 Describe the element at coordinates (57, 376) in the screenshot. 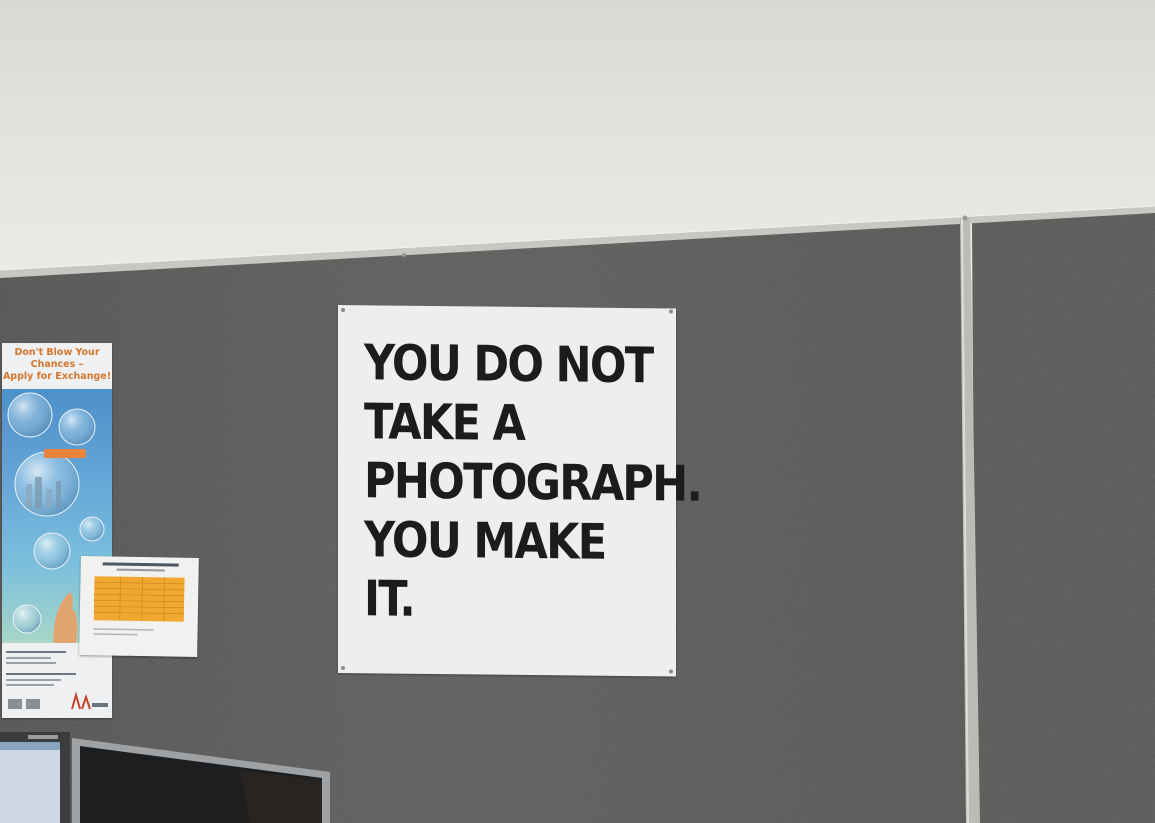

I see `exchange-headline-line: Apply for Exchange!` at that location.